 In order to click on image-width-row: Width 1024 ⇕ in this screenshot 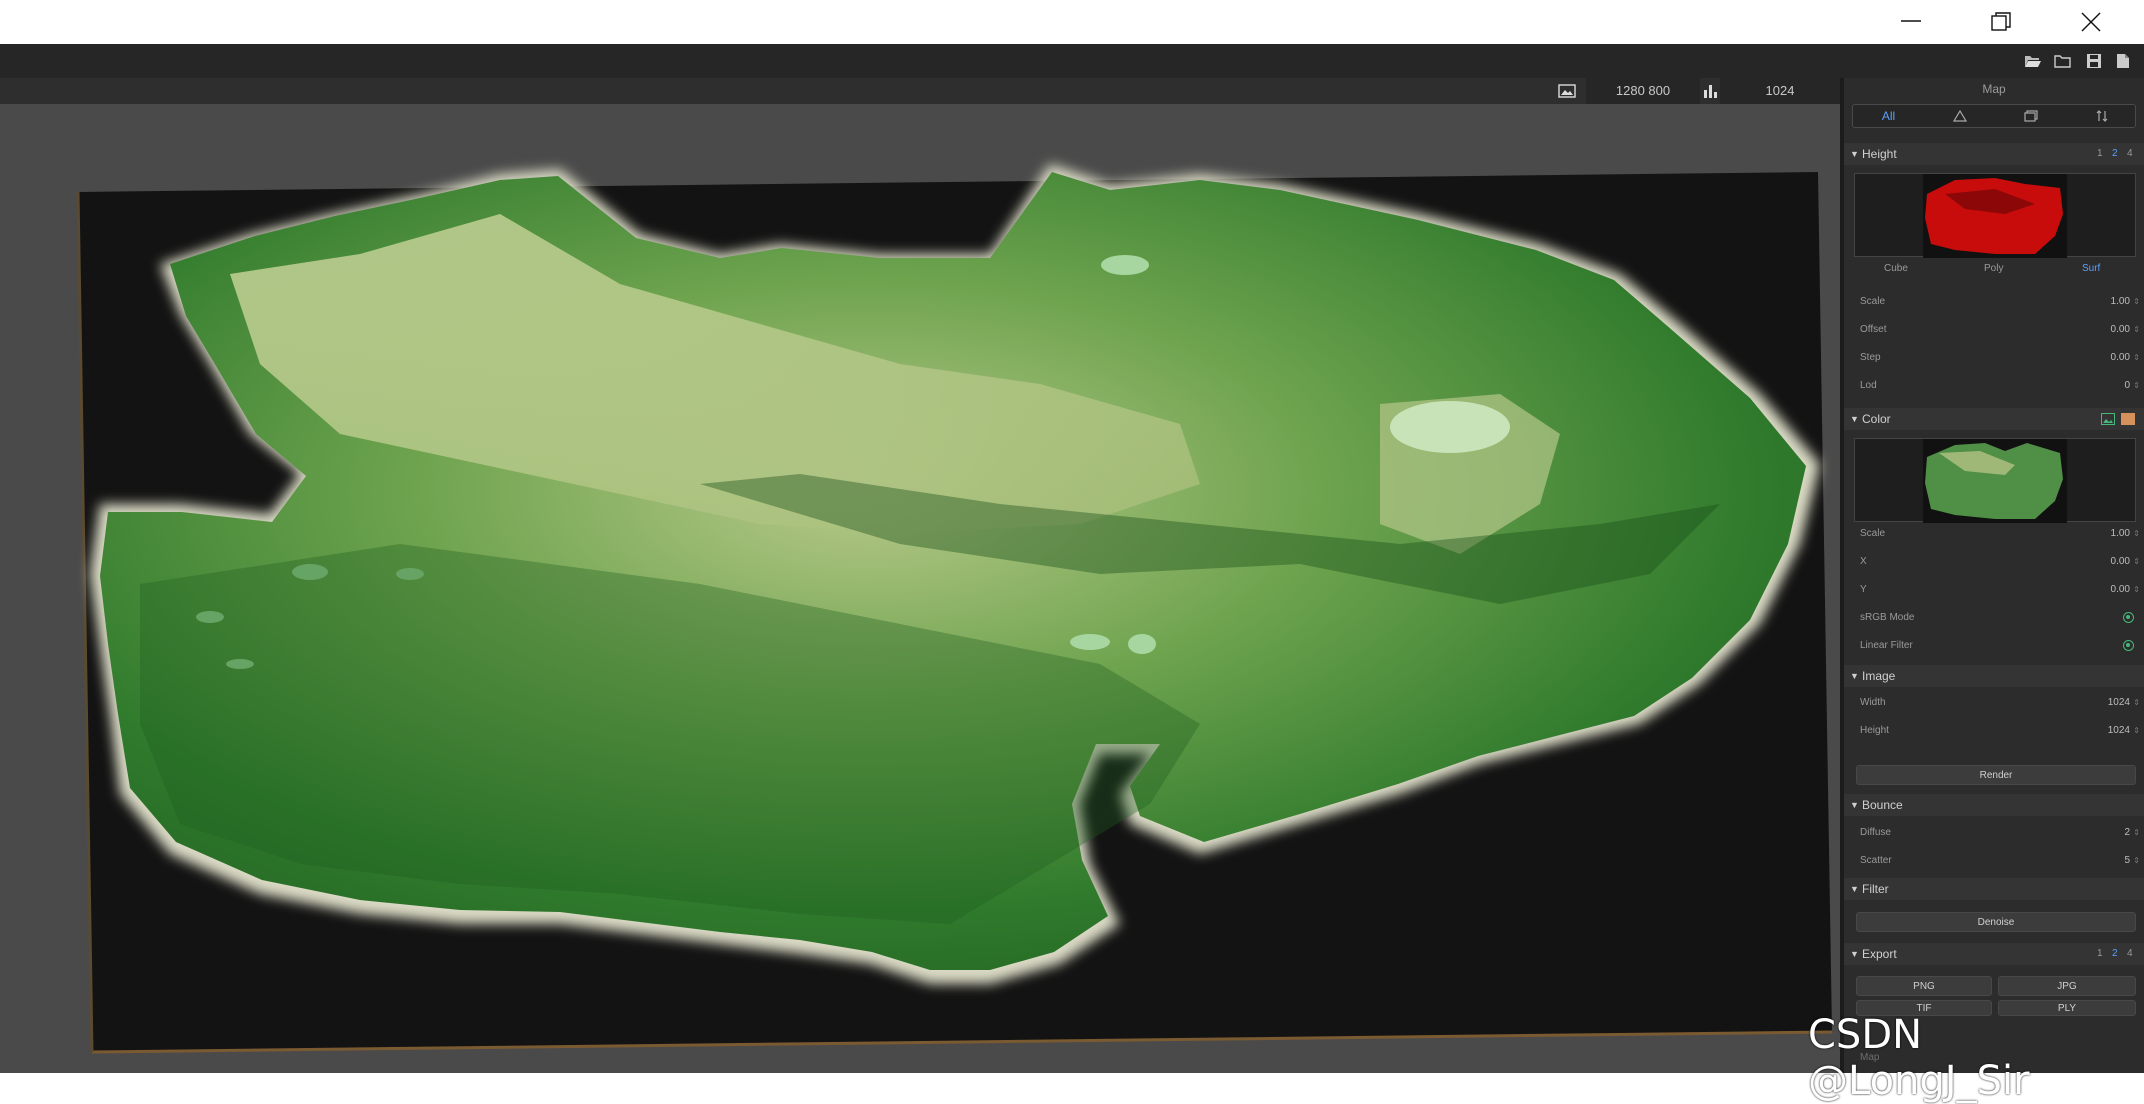, I will do `click(1994, 703)`.